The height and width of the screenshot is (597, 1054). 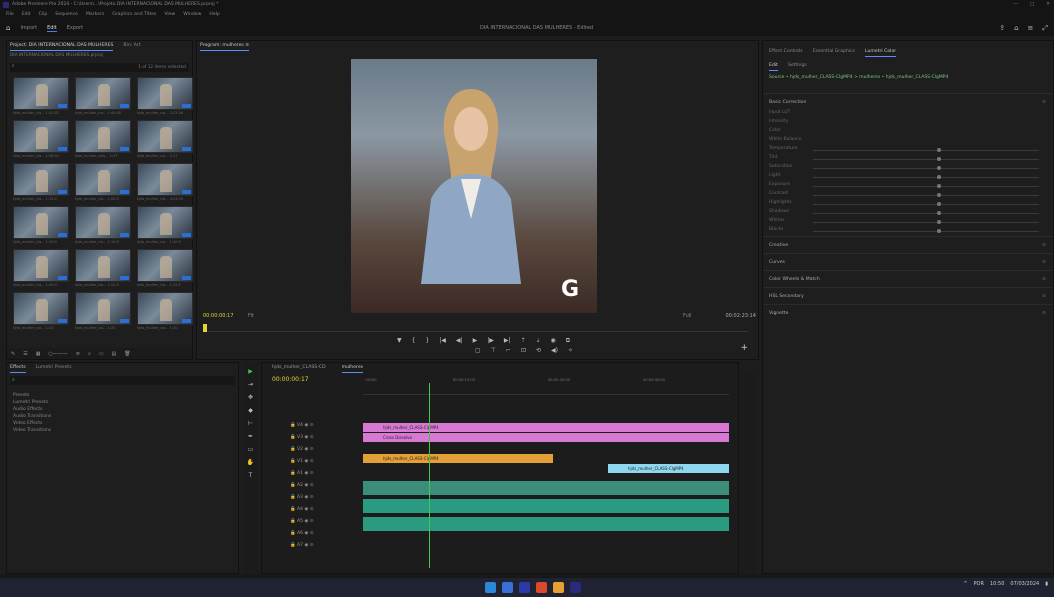 What do you see at coordinates (908, 186) in the screenshot?
I see `lumetri-row: Exposure` at bounding box center [908, 186].